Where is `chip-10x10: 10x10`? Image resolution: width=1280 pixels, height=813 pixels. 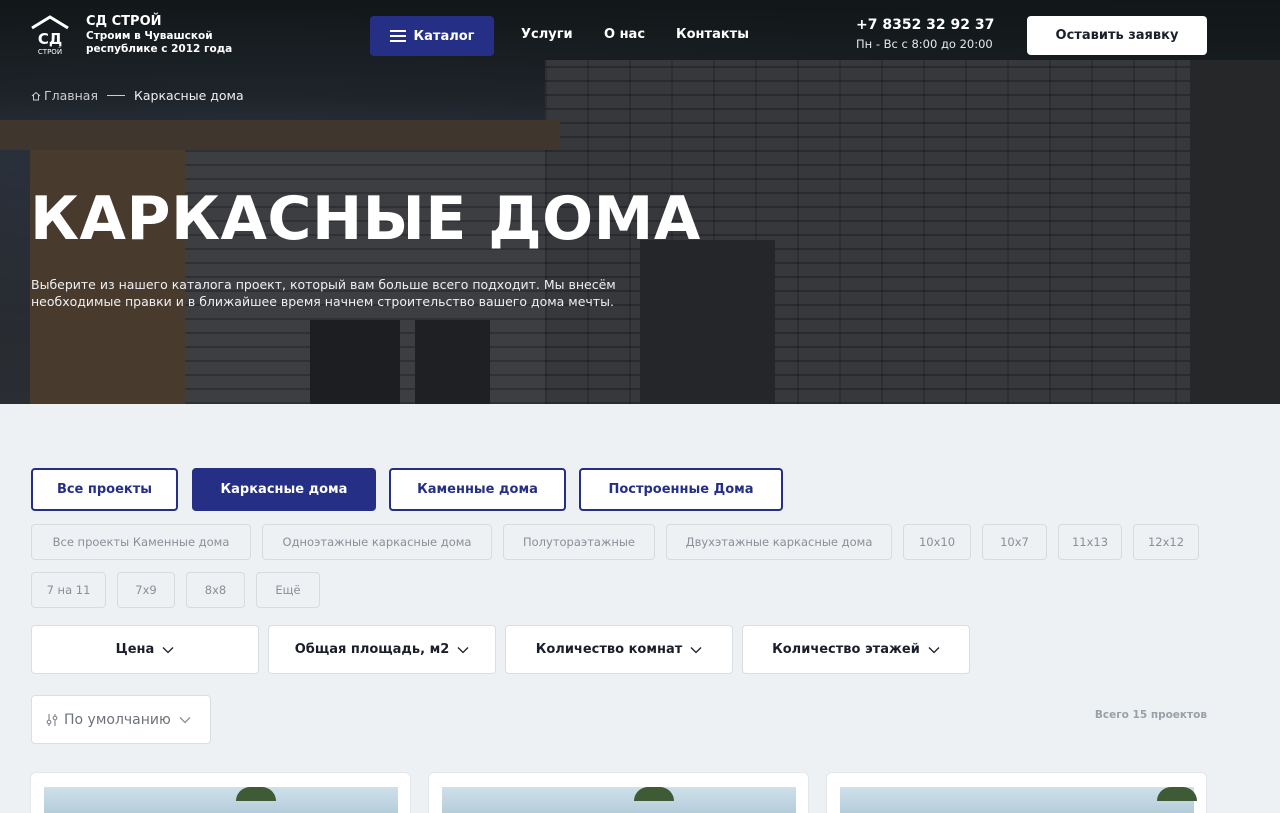
chip-10x10: 10x10 is located at coordinates (937, 542).